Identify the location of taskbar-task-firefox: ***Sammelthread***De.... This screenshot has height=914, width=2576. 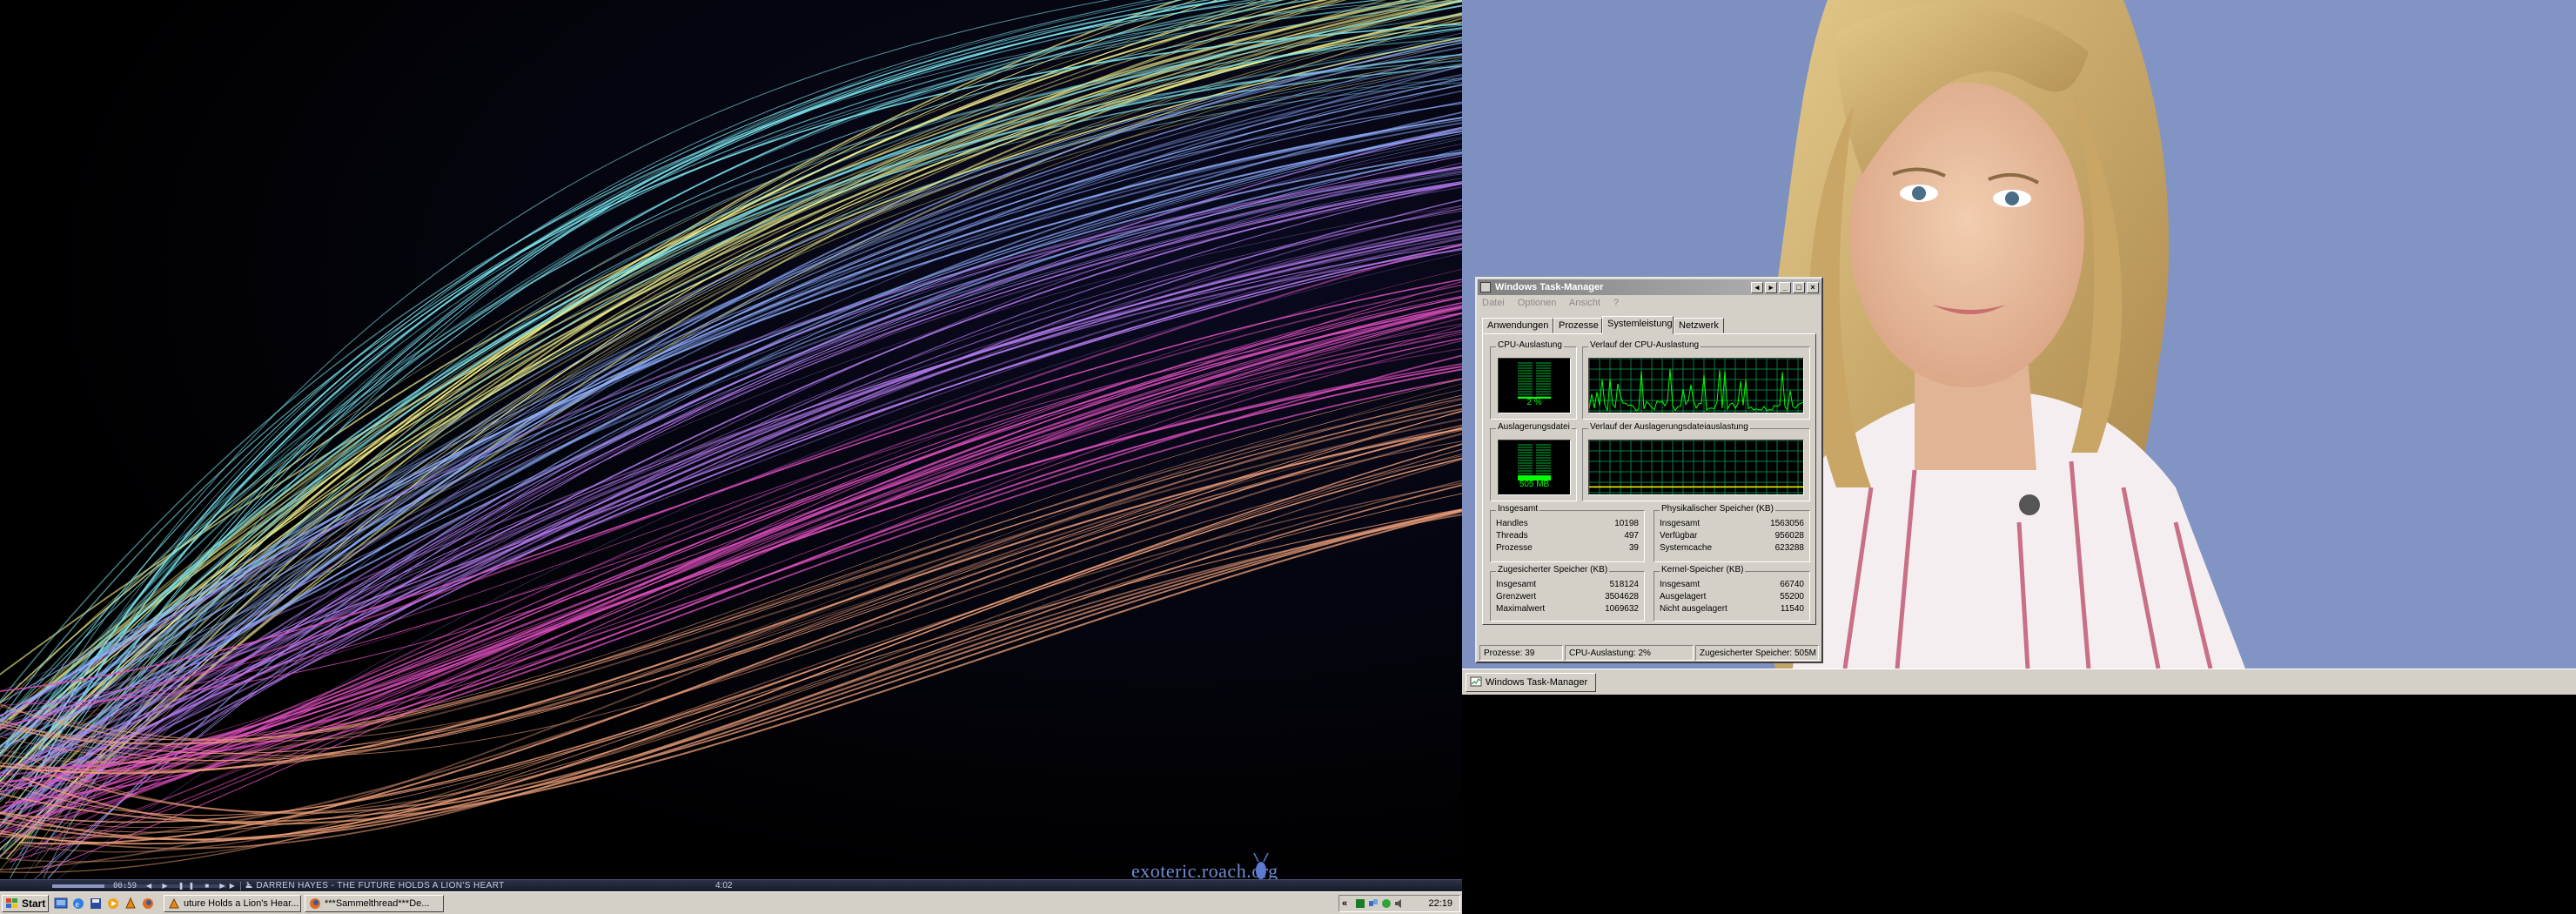
(374, 903).